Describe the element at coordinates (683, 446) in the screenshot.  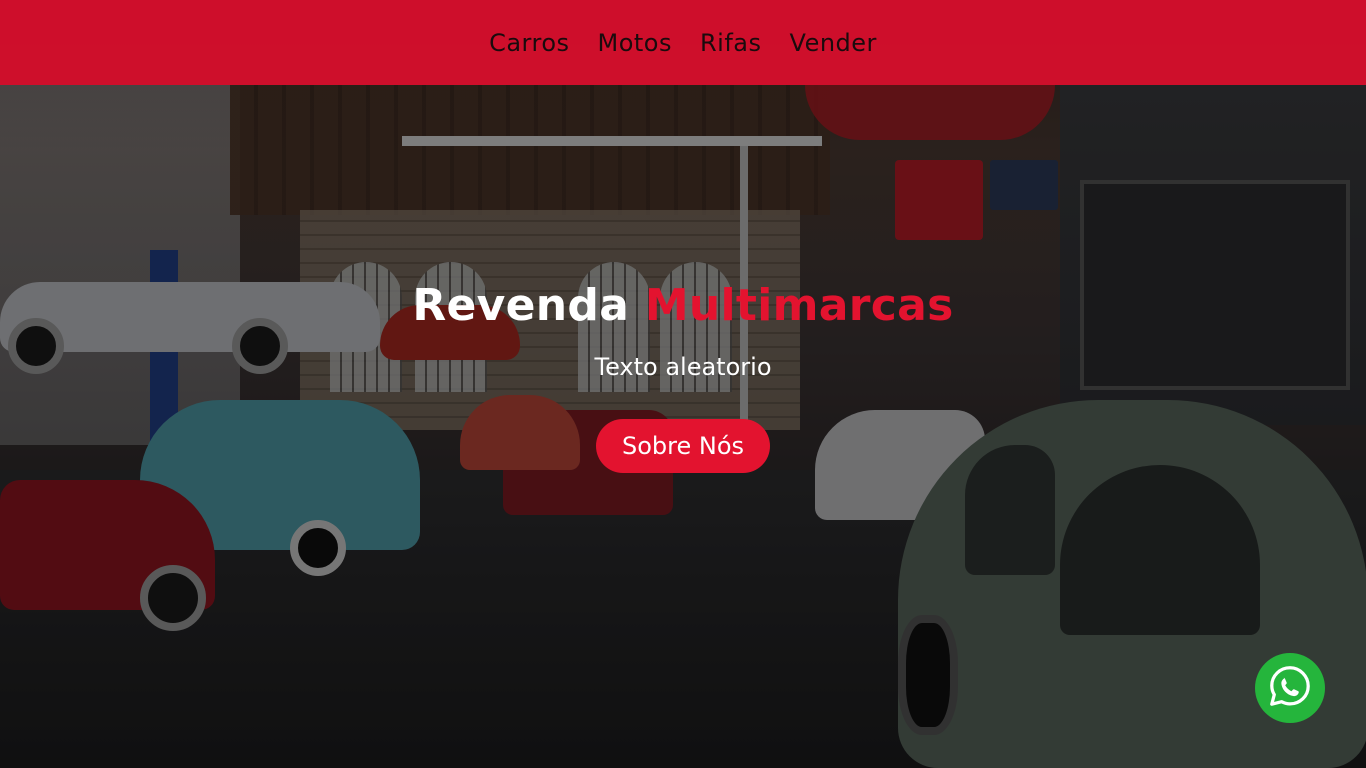
I see `sobre-nos-button: Sobre Nós` at that location.